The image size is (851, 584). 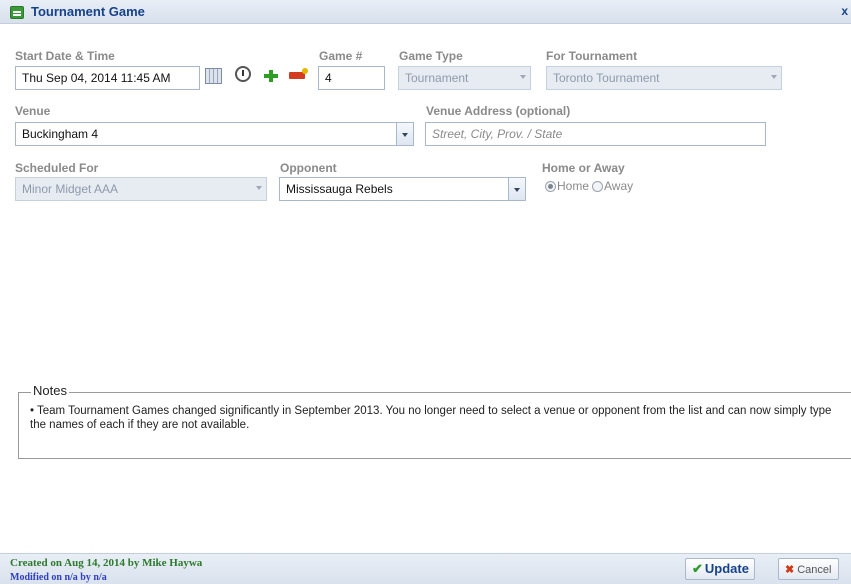 I want to click on remove-icon, so click(x=298, y=73).